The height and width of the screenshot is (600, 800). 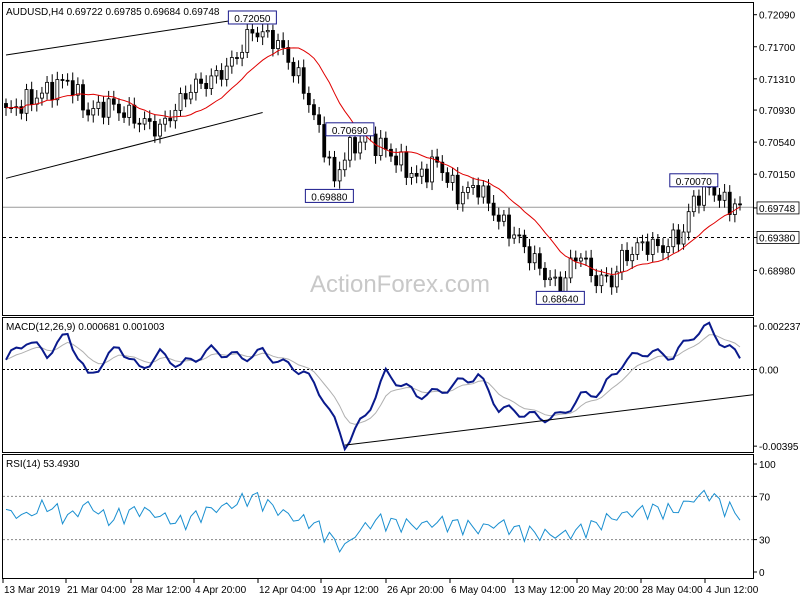 I want to click on watermark: ActionForex.com, so click(x=400, y=284).